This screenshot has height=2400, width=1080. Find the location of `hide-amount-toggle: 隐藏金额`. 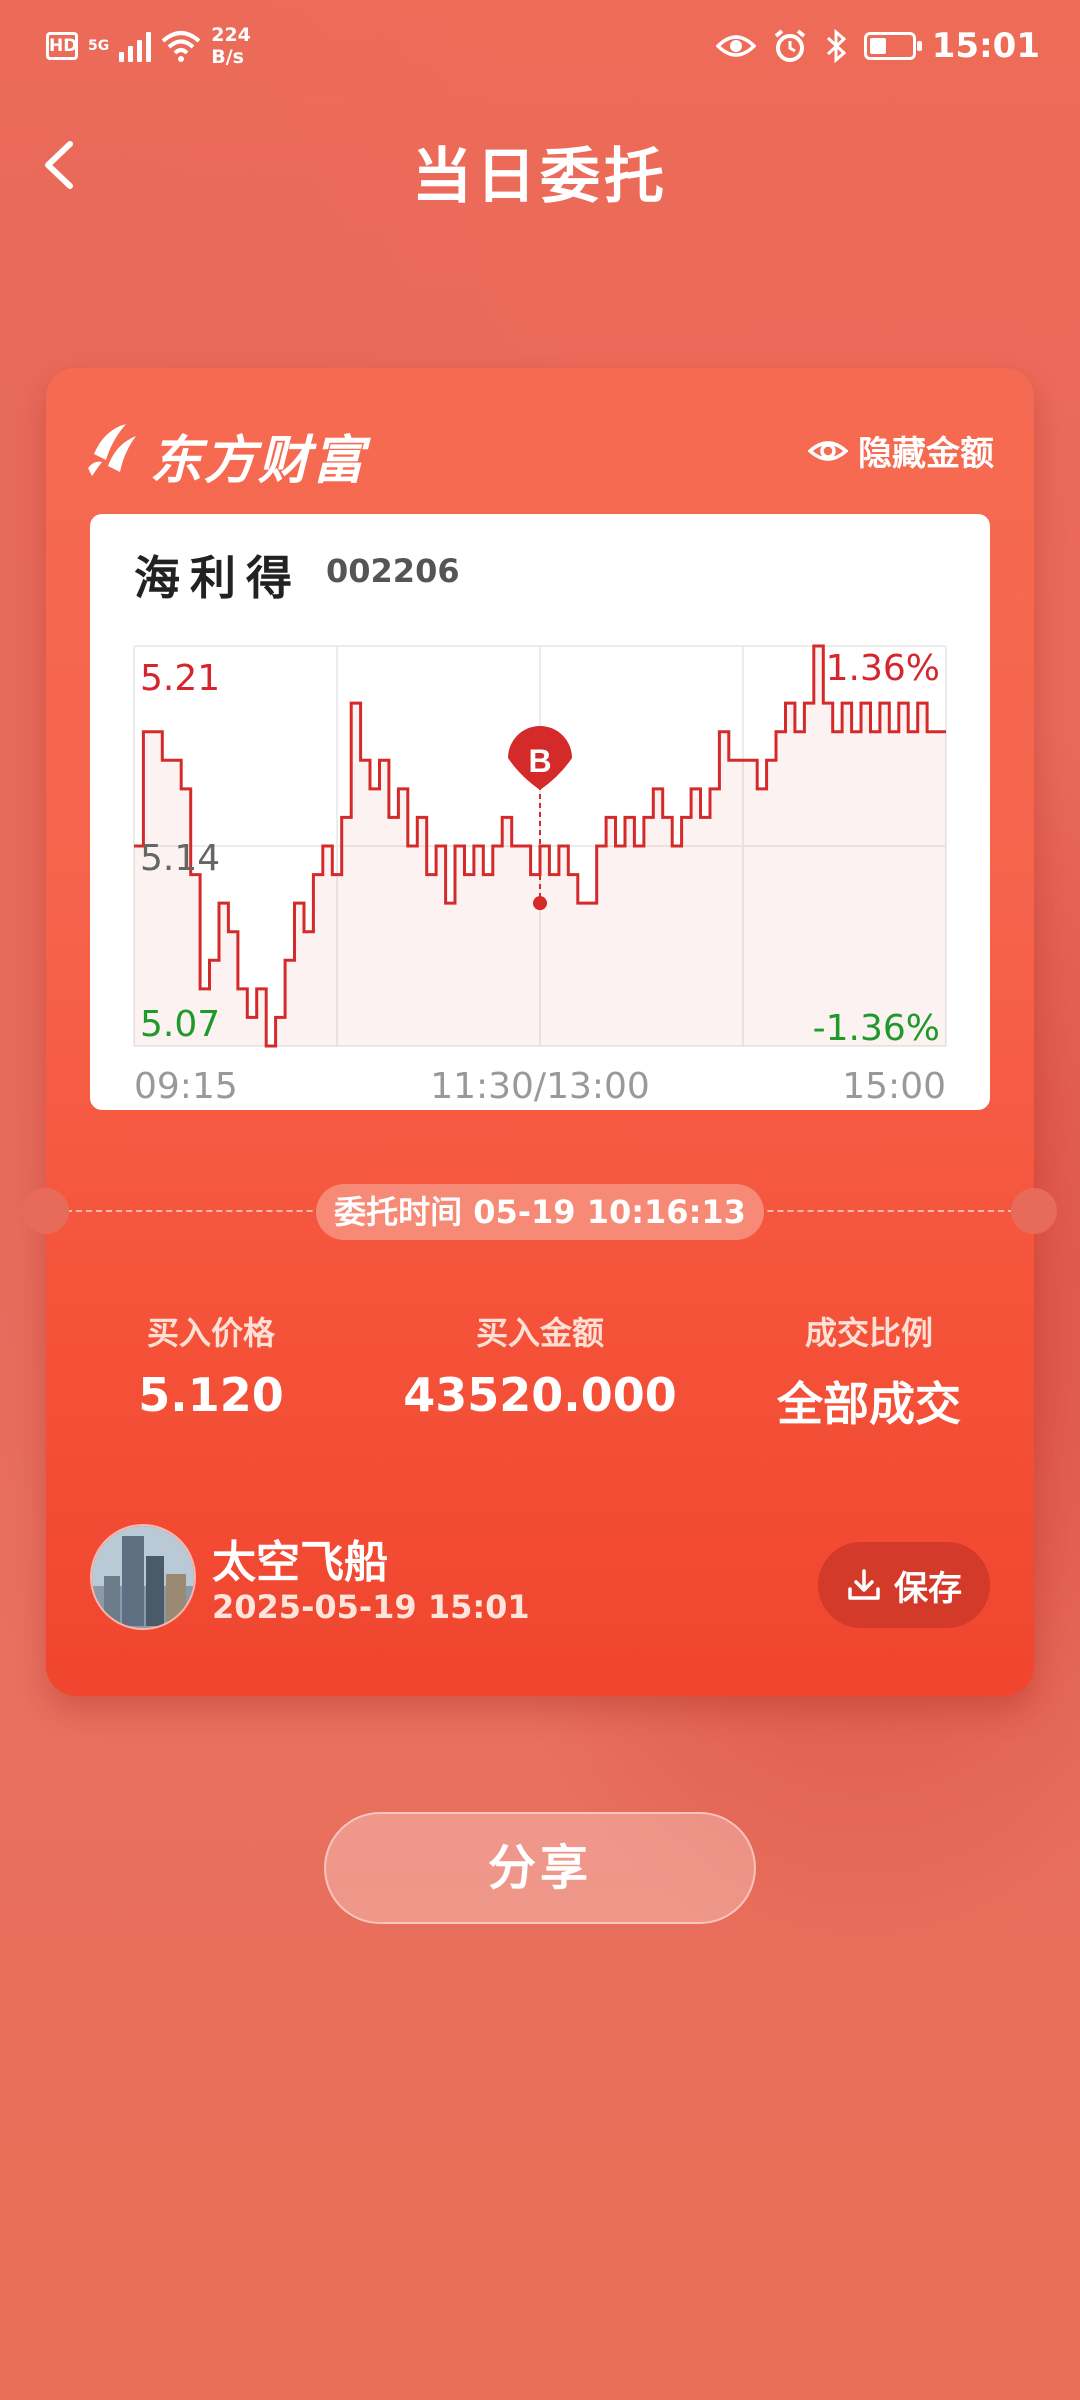

hide-amount-toggle: 隐藏金额 is located at coordinates (901, 450).